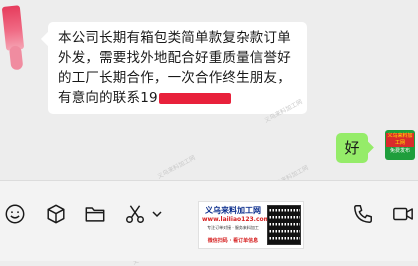 The width and height of the screenshot is (418, 266). Describe the element at coordinates (400, 140) in the screenshot. I see `self-avatar-top-text: 义乌来料加工网` at that location.